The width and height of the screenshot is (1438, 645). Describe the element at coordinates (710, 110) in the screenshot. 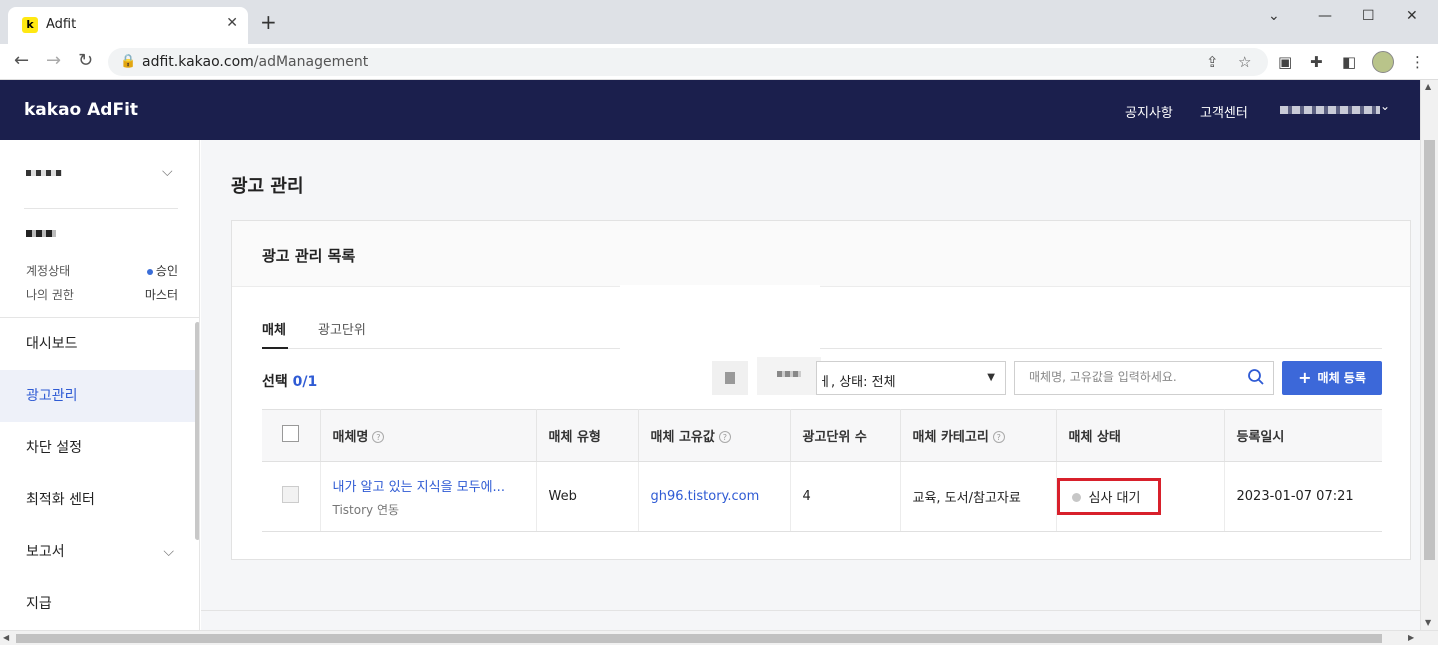

I see `app-header: kakao AdFit 공지사항 고객센터 ⌄` at that location.